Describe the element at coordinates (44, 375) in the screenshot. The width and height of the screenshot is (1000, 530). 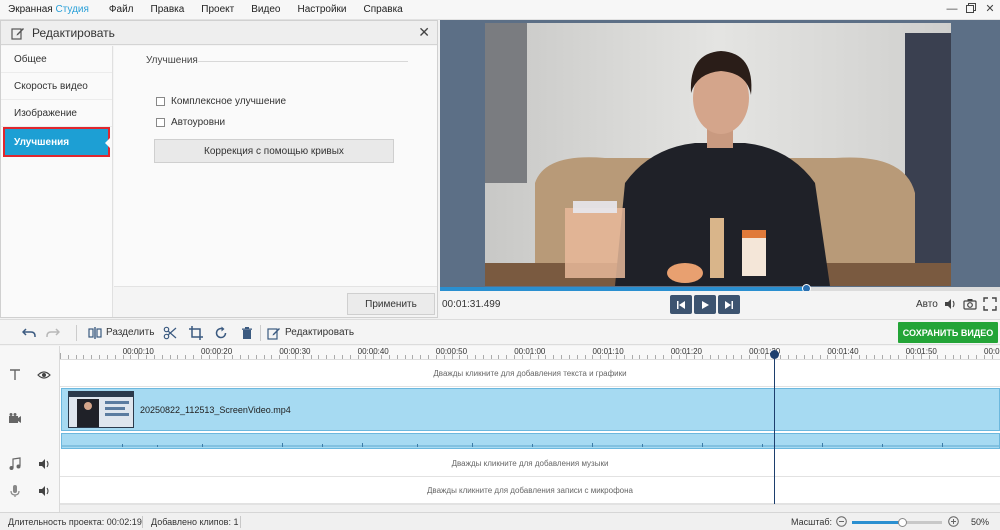
I see `visibility-eye-icon` at that location.